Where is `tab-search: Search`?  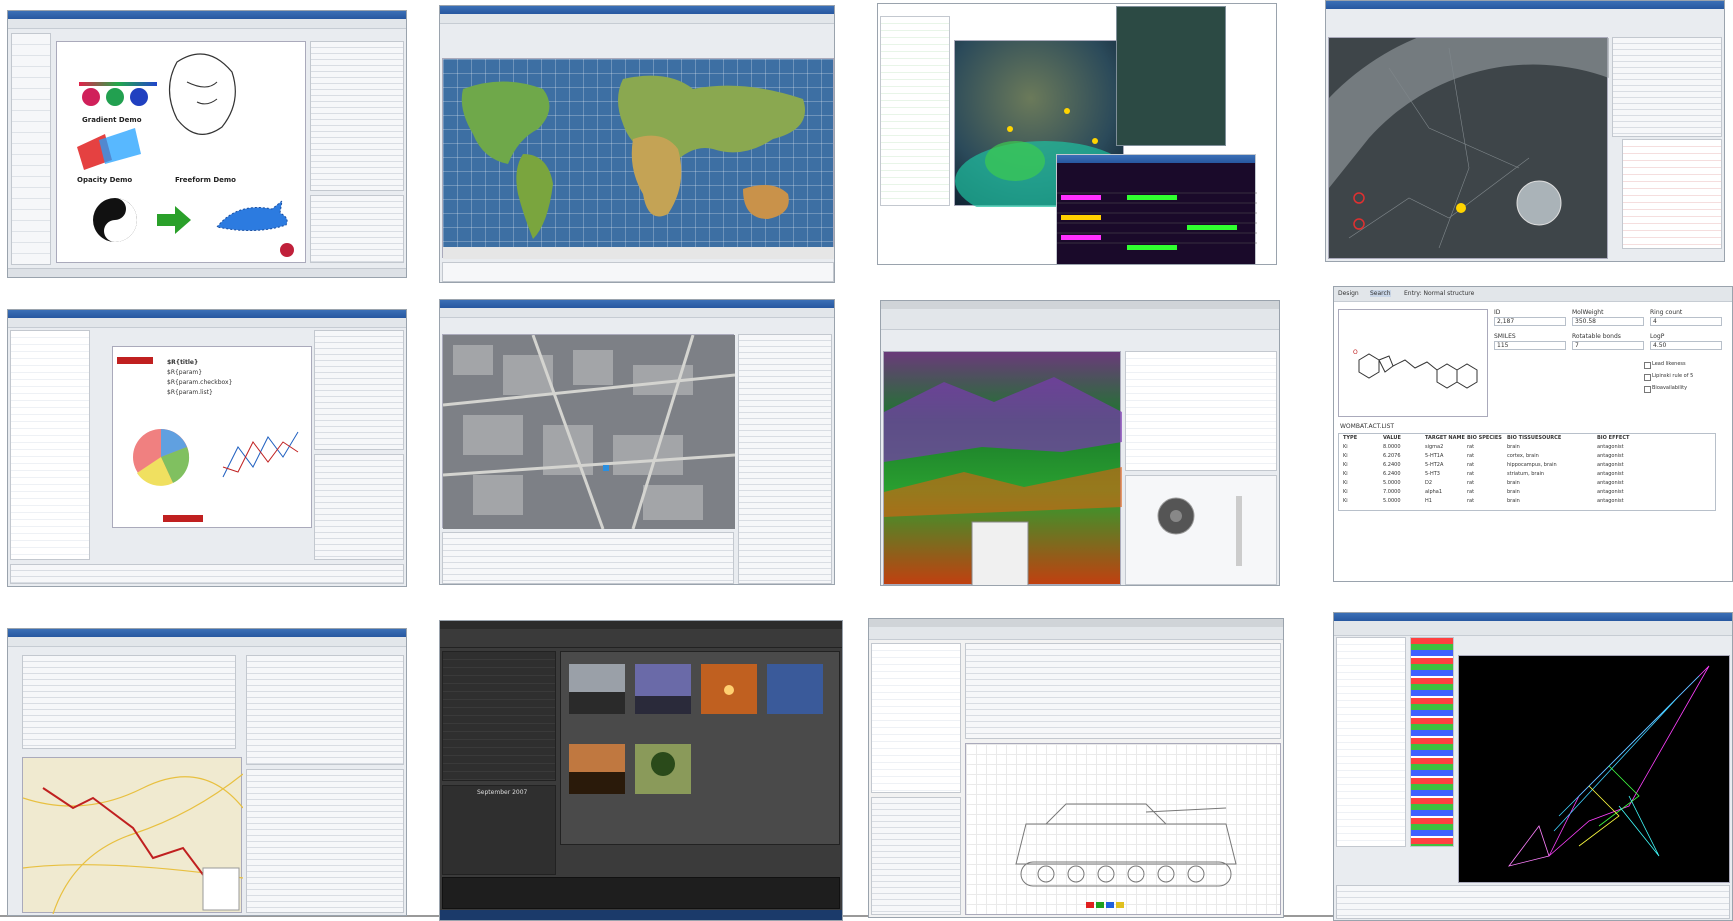
tab-search: Search is located at coordinates (1380, 293).